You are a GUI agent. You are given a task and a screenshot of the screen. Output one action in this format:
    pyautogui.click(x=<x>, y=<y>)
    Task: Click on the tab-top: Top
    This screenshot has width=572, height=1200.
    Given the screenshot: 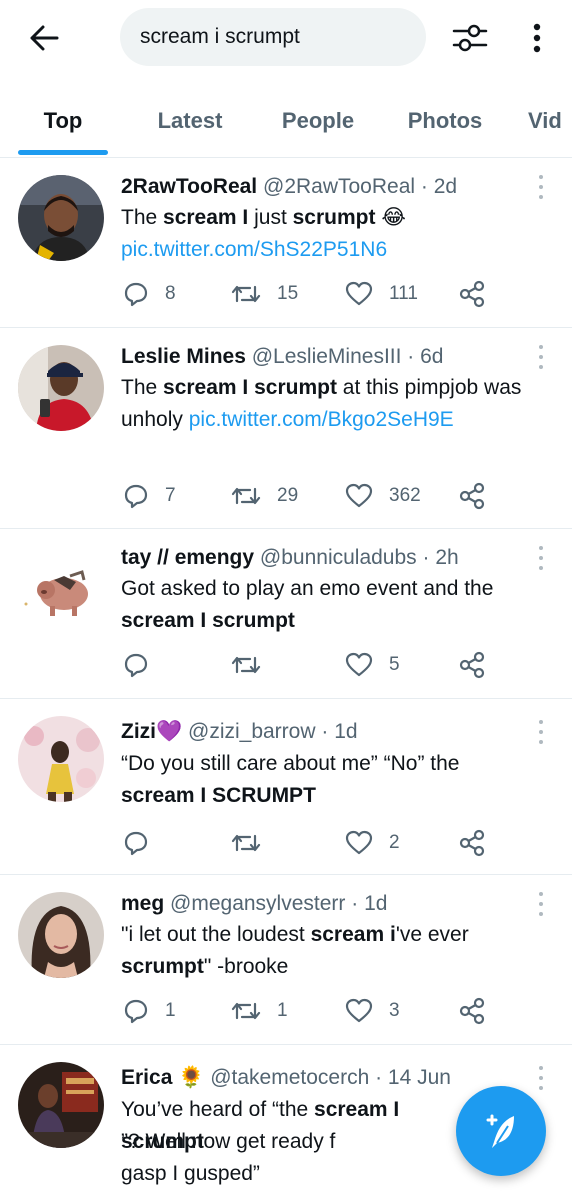 What is the action you would take?
    pyautogui.click(x=63, y=120)
    